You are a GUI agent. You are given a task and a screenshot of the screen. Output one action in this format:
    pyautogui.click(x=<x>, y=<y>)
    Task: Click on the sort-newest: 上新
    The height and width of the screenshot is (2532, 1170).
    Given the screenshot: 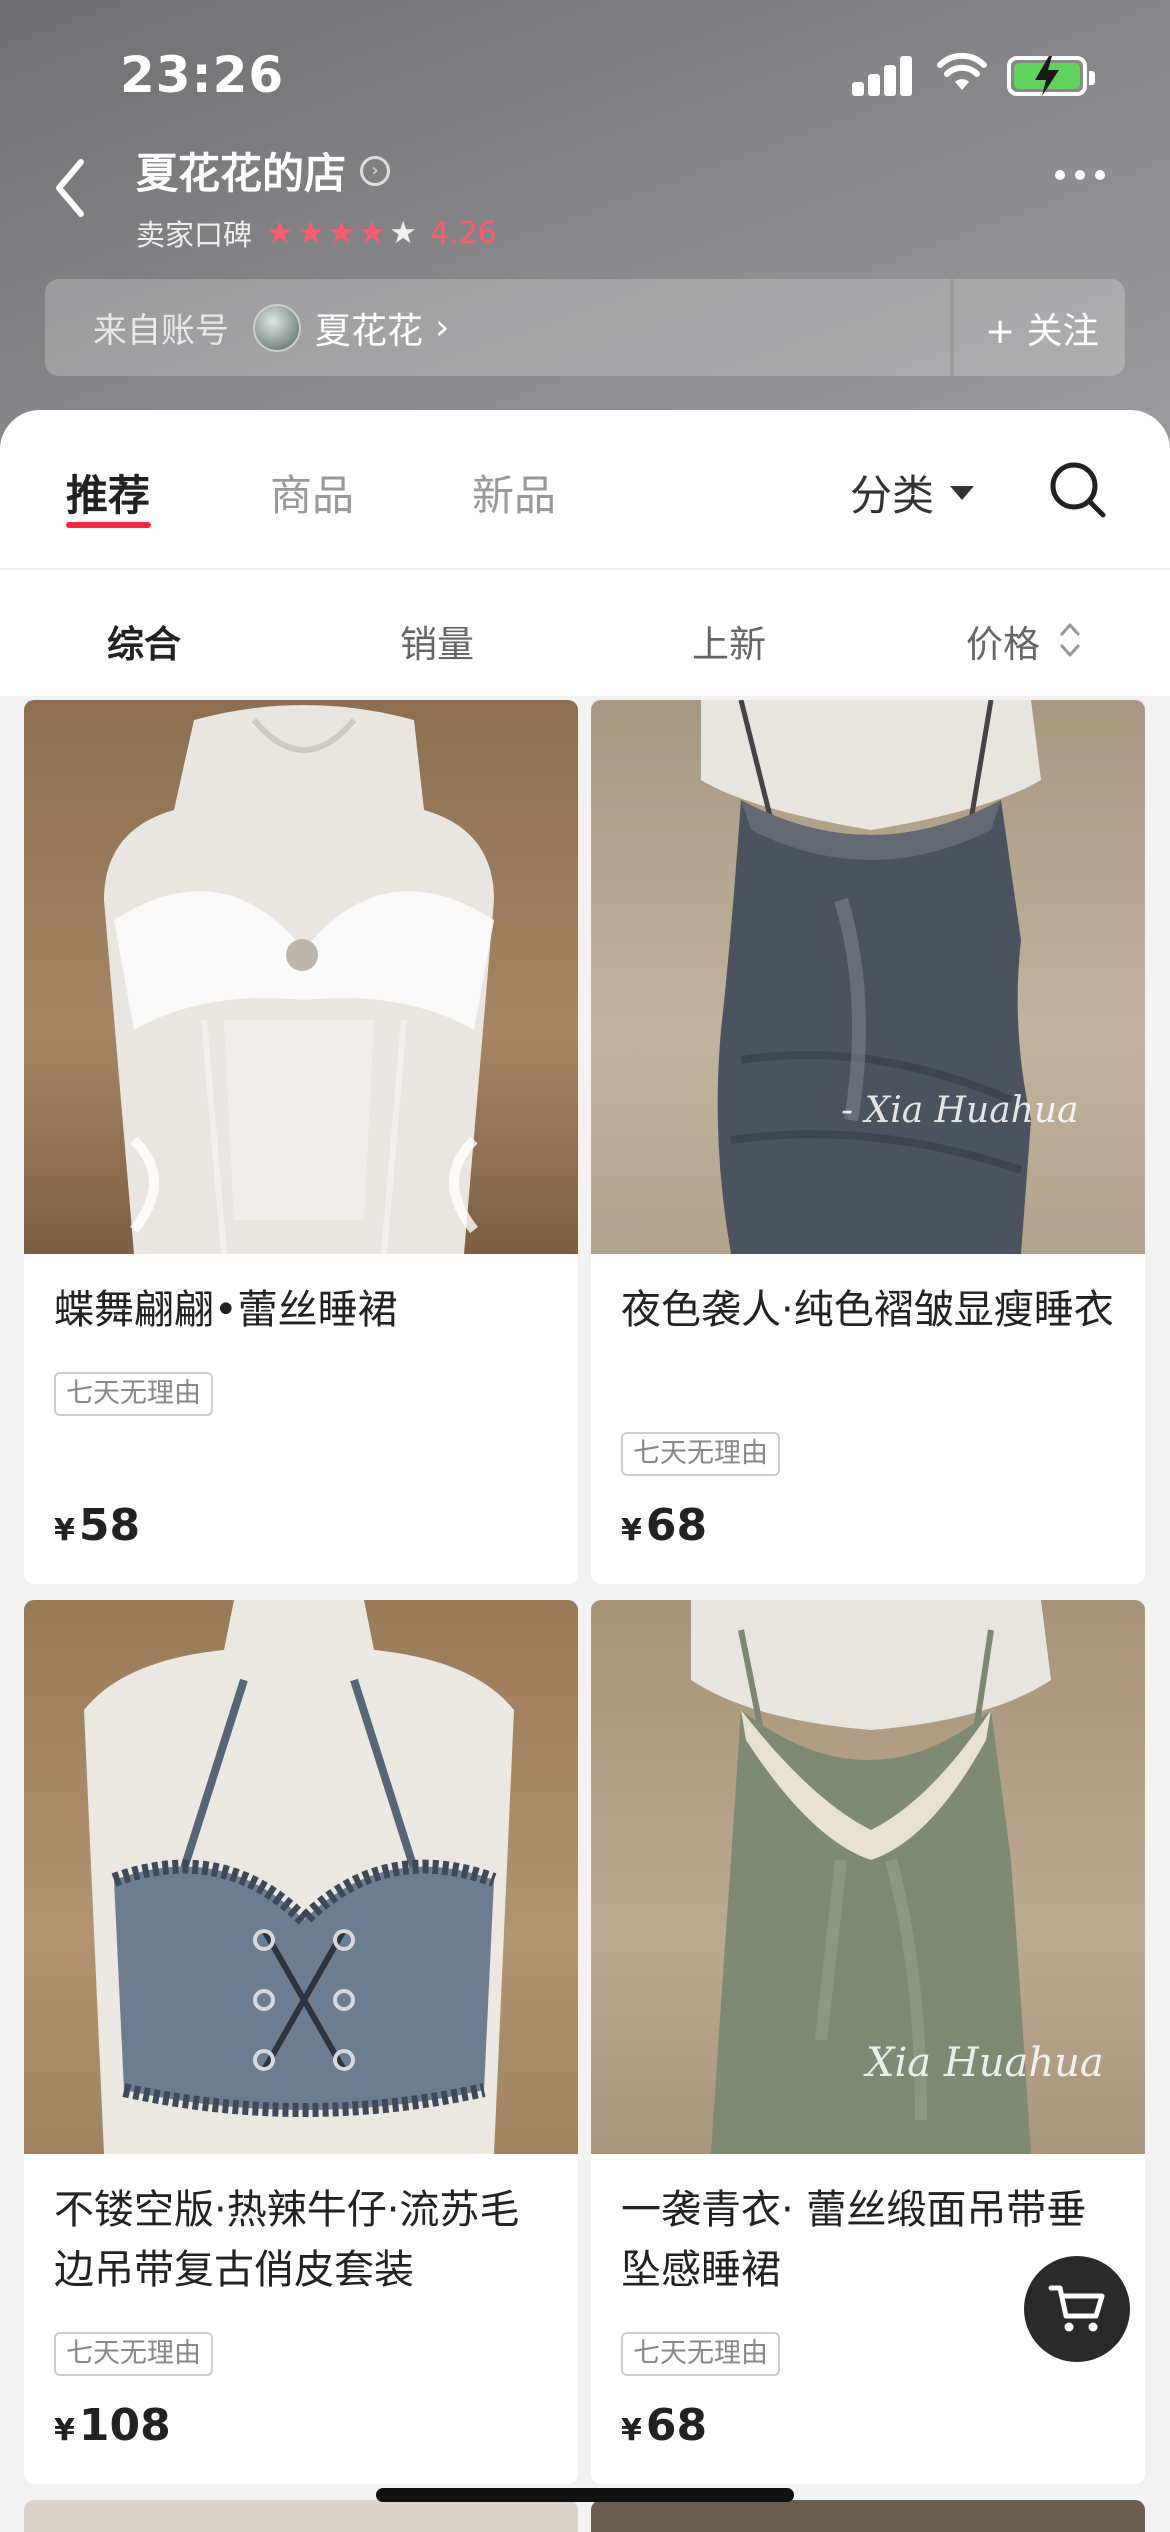 What is the action you would take?
    pyautogui.click(x=729, y=641)
    